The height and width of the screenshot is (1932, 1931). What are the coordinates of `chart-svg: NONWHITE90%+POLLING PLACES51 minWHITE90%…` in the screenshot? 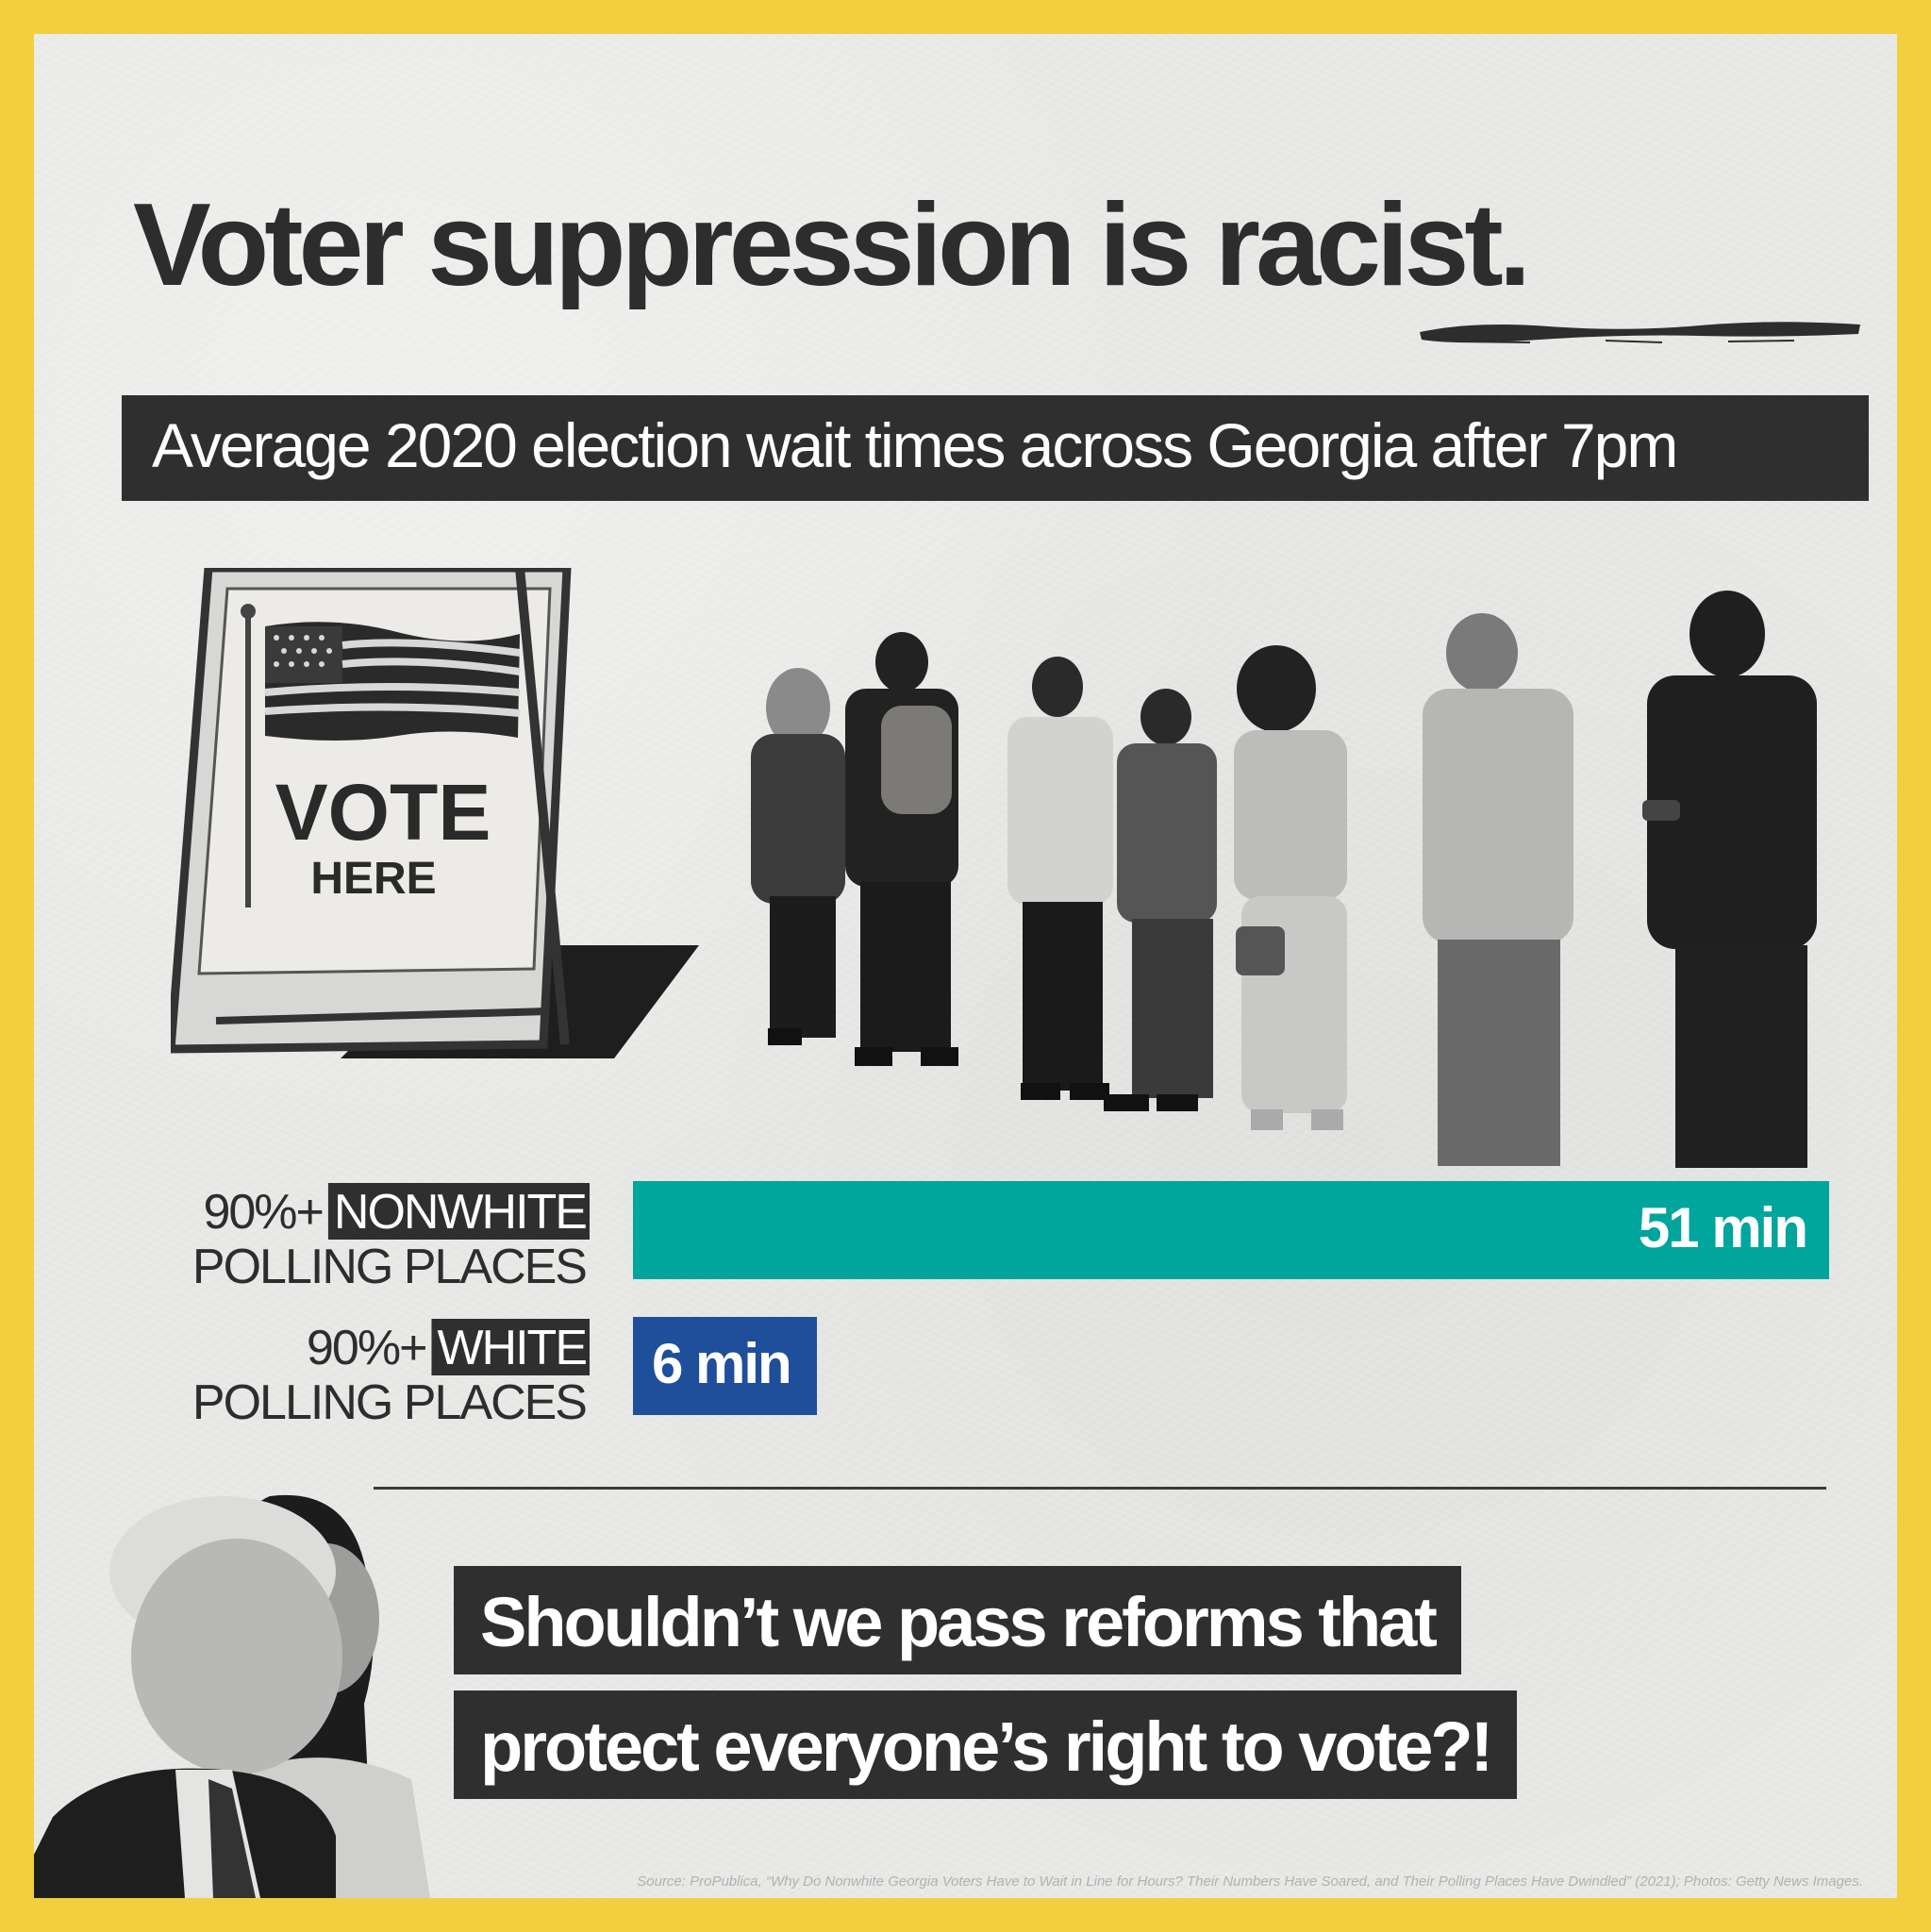 It's located at (1010, 1305).